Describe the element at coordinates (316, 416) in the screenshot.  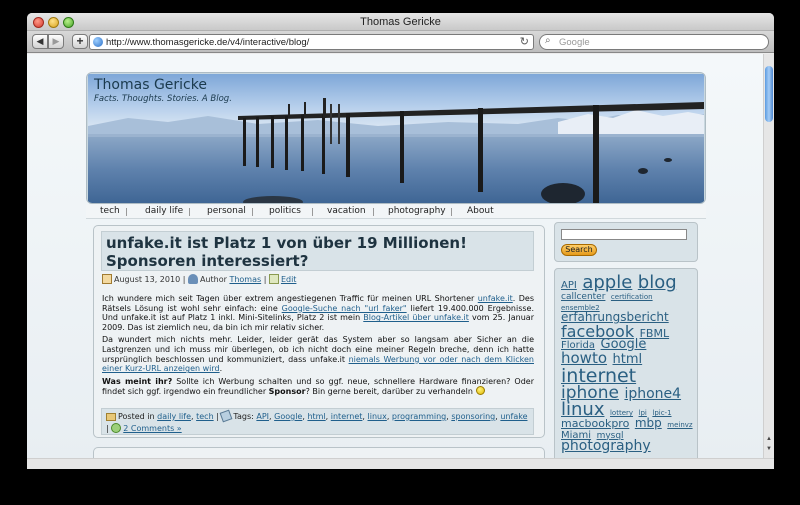
I see `tag-link: html` at that location.